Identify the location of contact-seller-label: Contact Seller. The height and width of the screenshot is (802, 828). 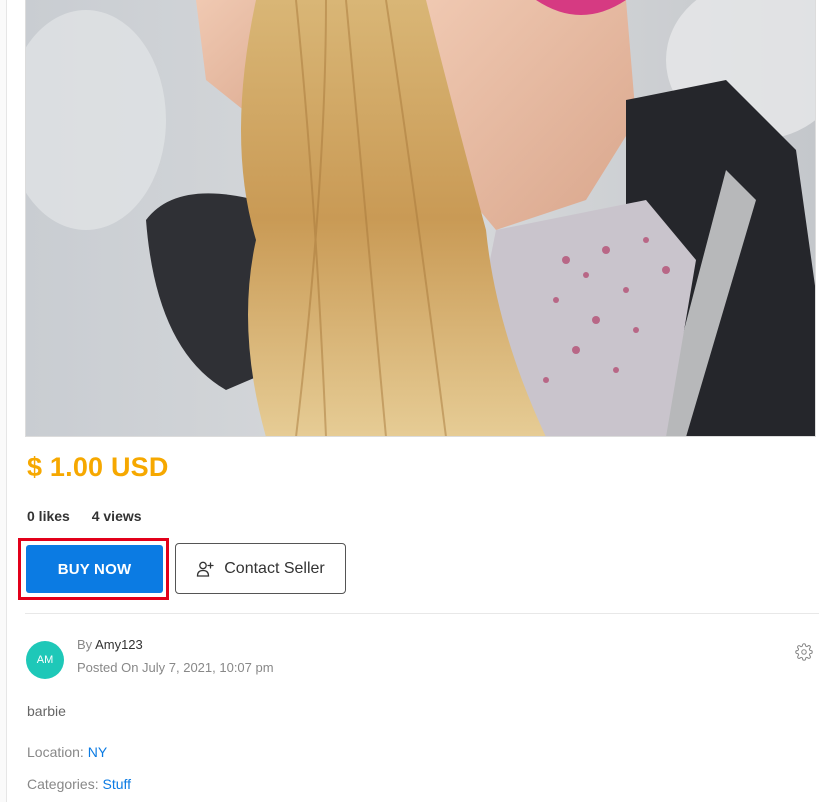
(274, 568).